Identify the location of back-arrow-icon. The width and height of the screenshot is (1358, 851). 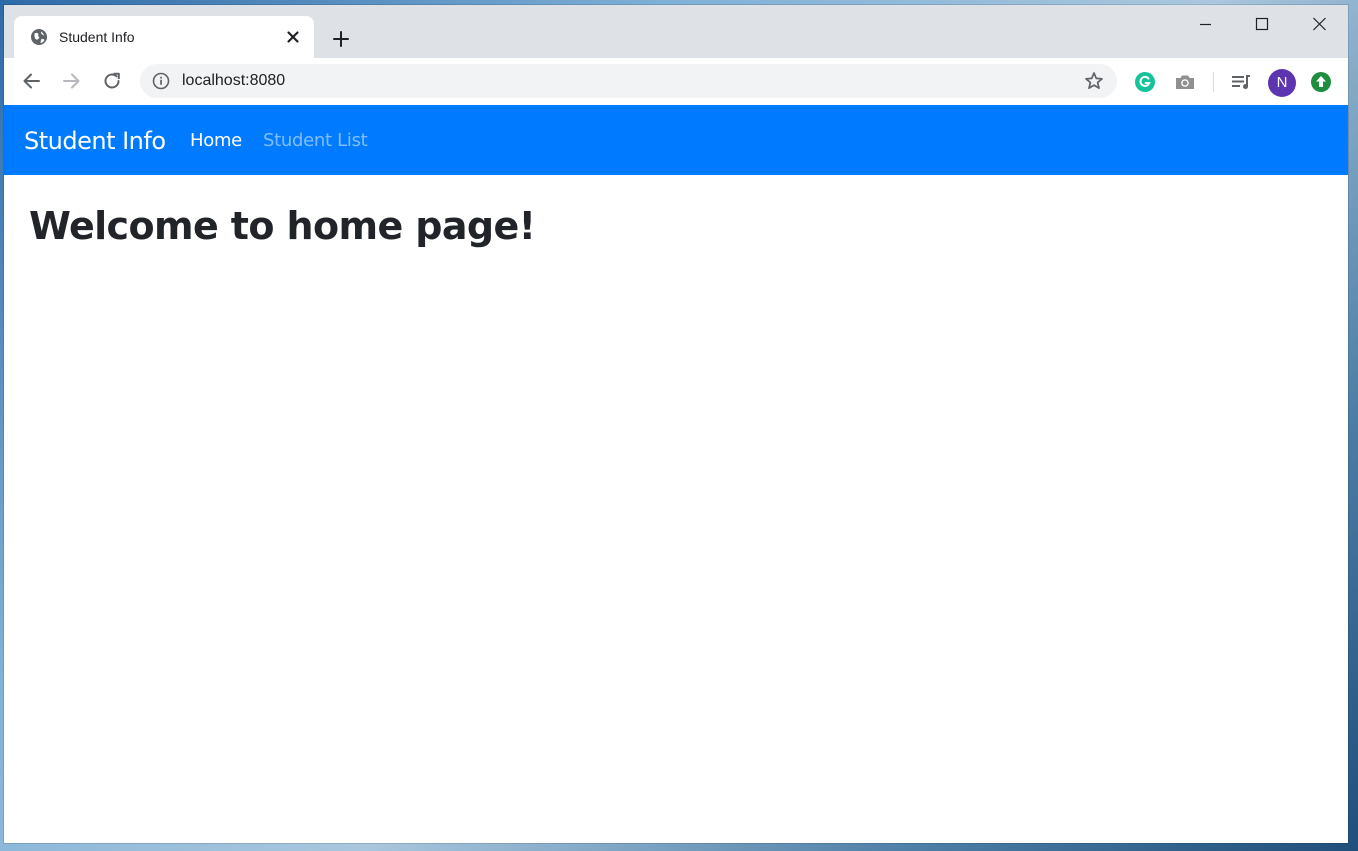
(32, 81).